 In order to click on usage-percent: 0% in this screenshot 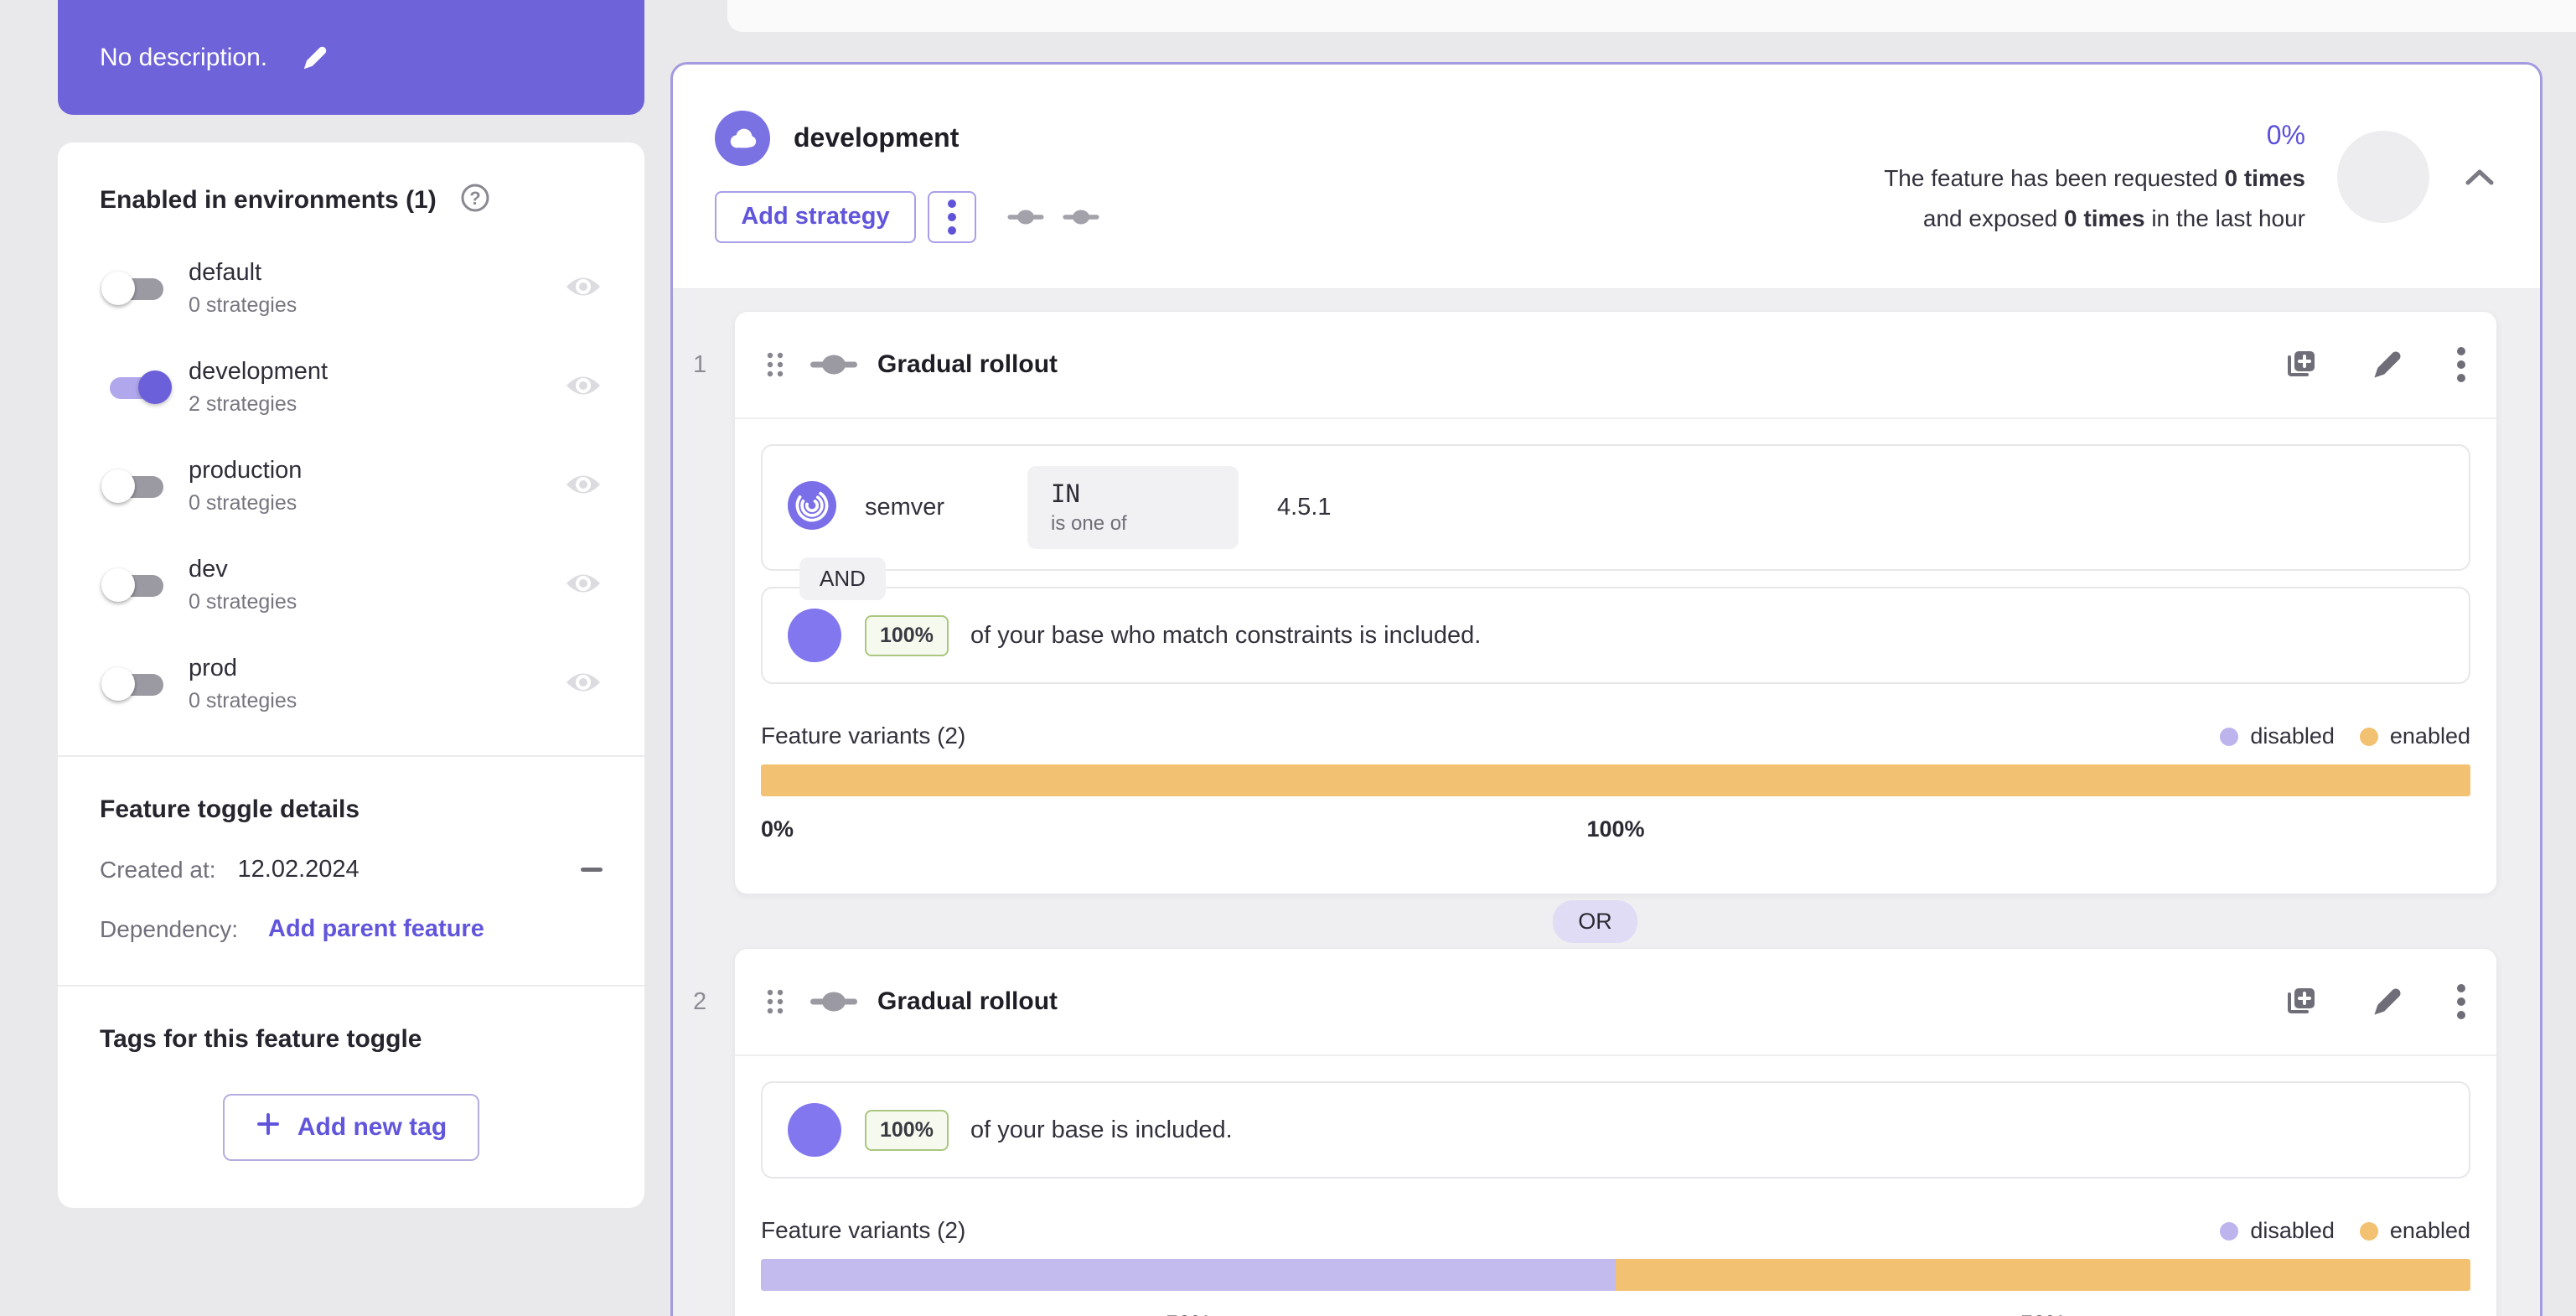, I will do `click(2285, 134)`.